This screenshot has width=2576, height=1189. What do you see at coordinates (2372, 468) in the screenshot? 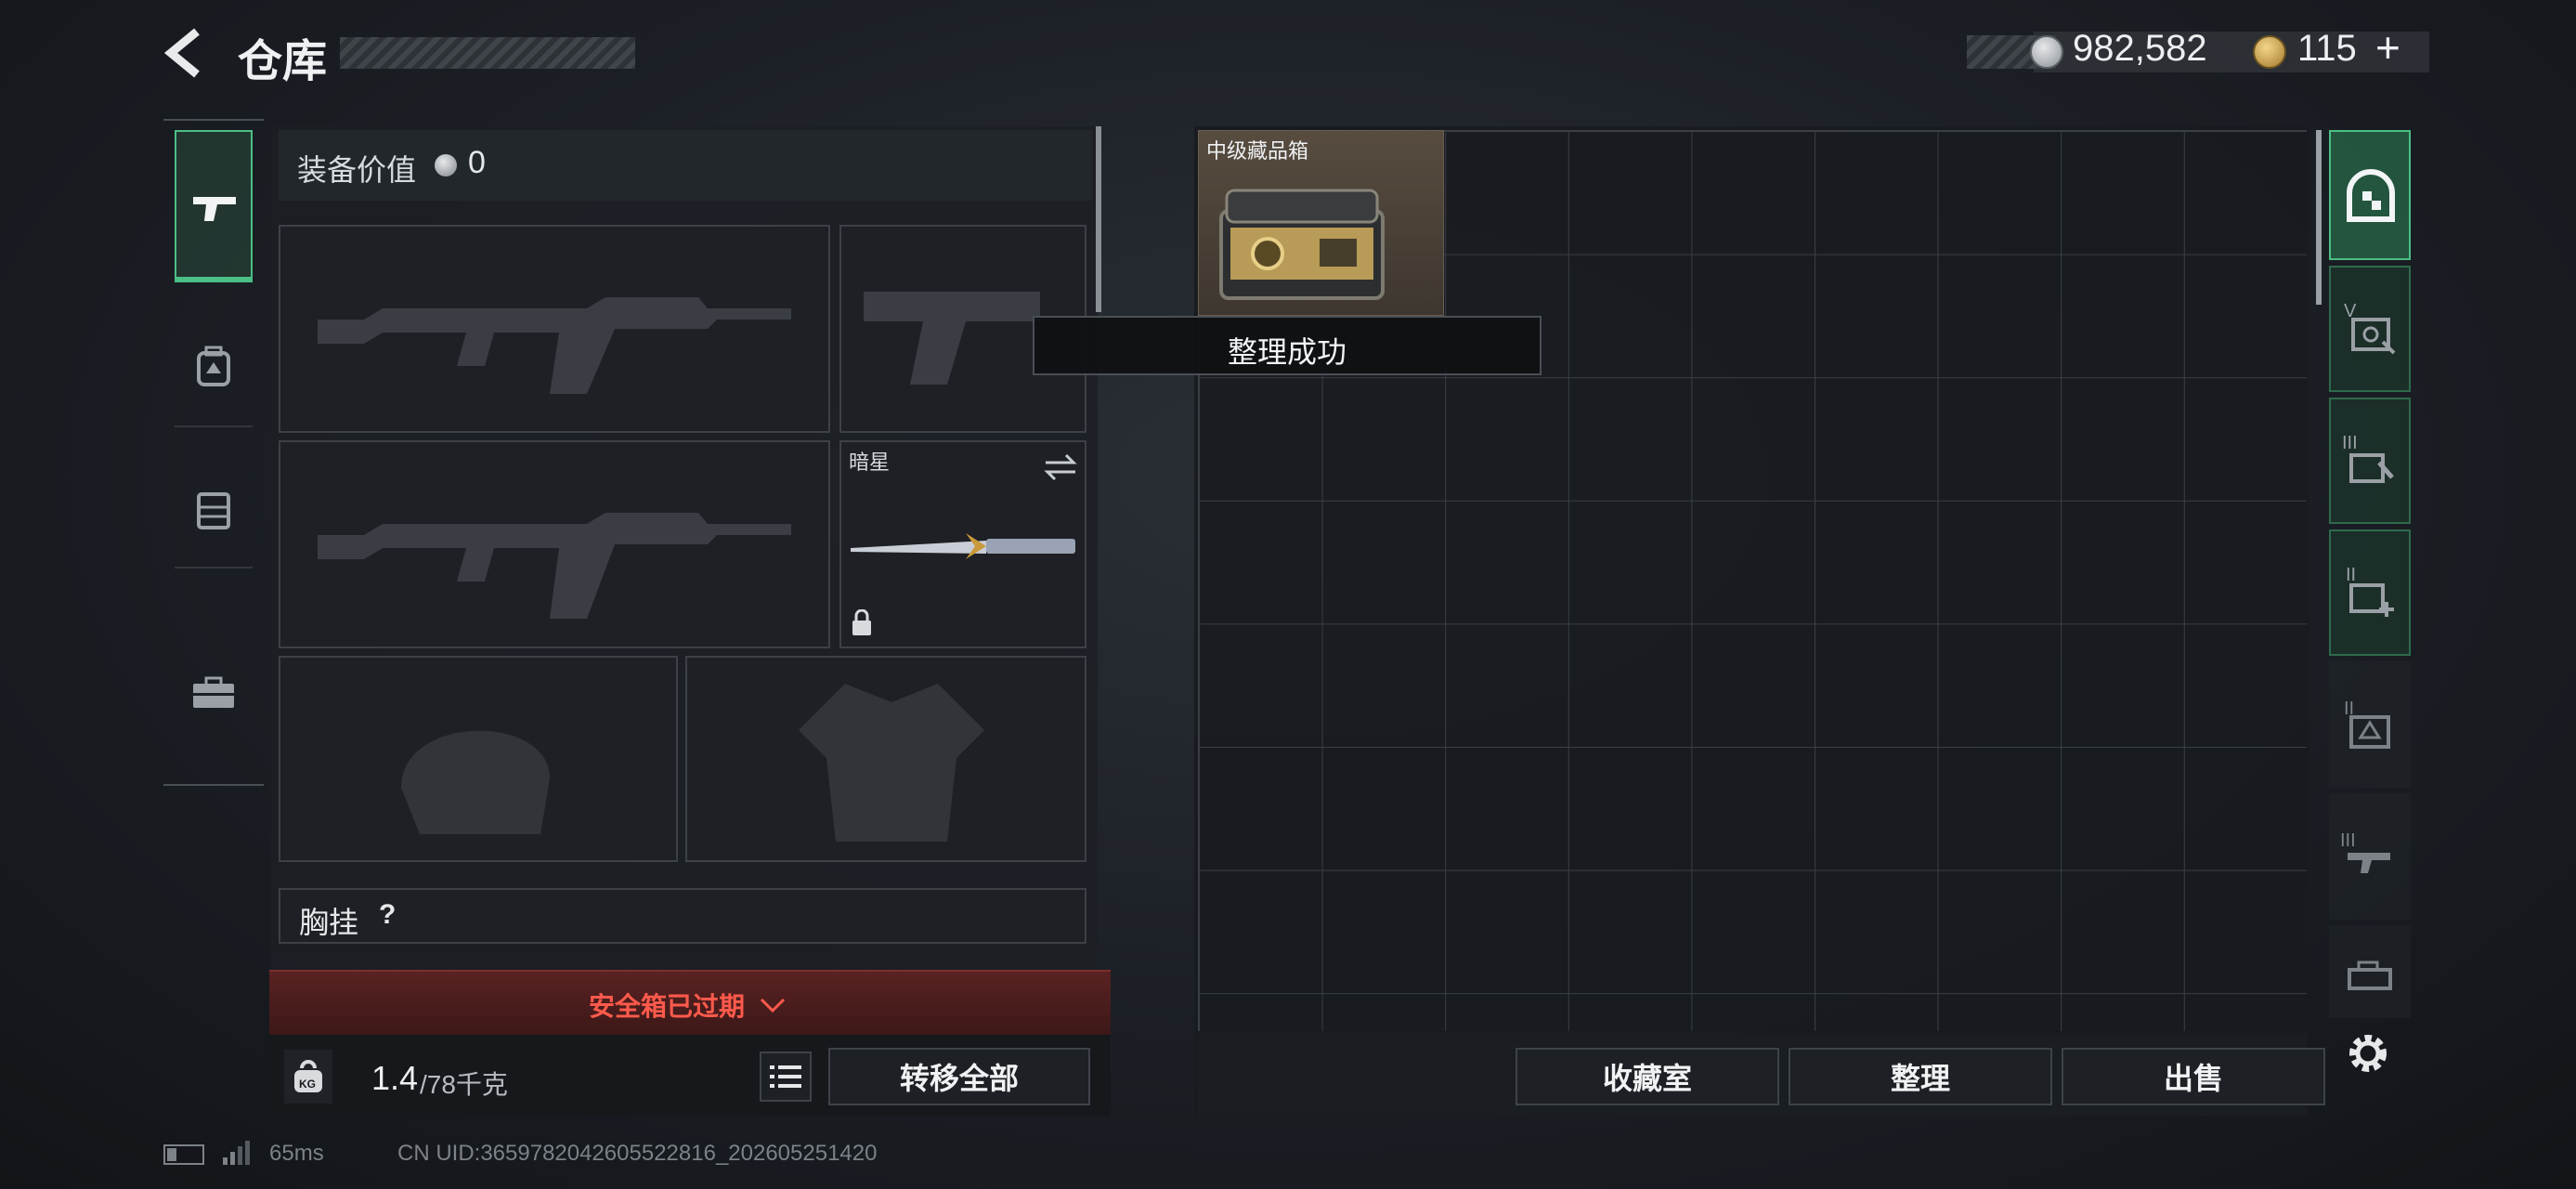
I see `wrench-box-icon` at bounding box center [2372, 468].